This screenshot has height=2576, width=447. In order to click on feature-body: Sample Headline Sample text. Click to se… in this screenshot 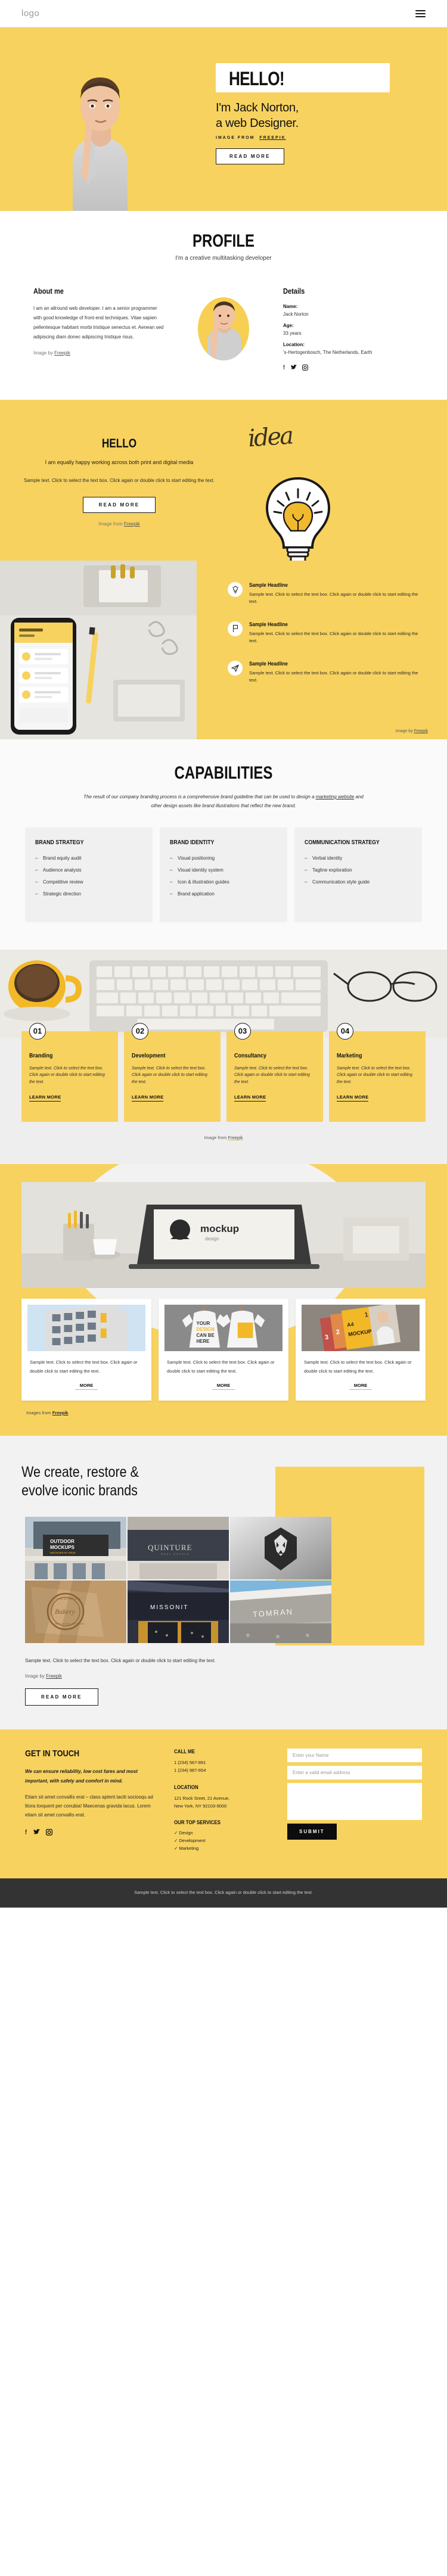, I will do `click(336, 673)`.